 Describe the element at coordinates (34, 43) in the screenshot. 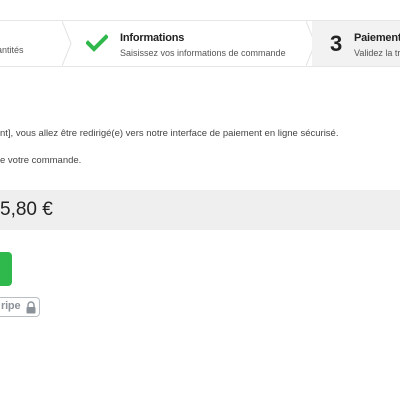

I see `step-cart: uantités` at that location.